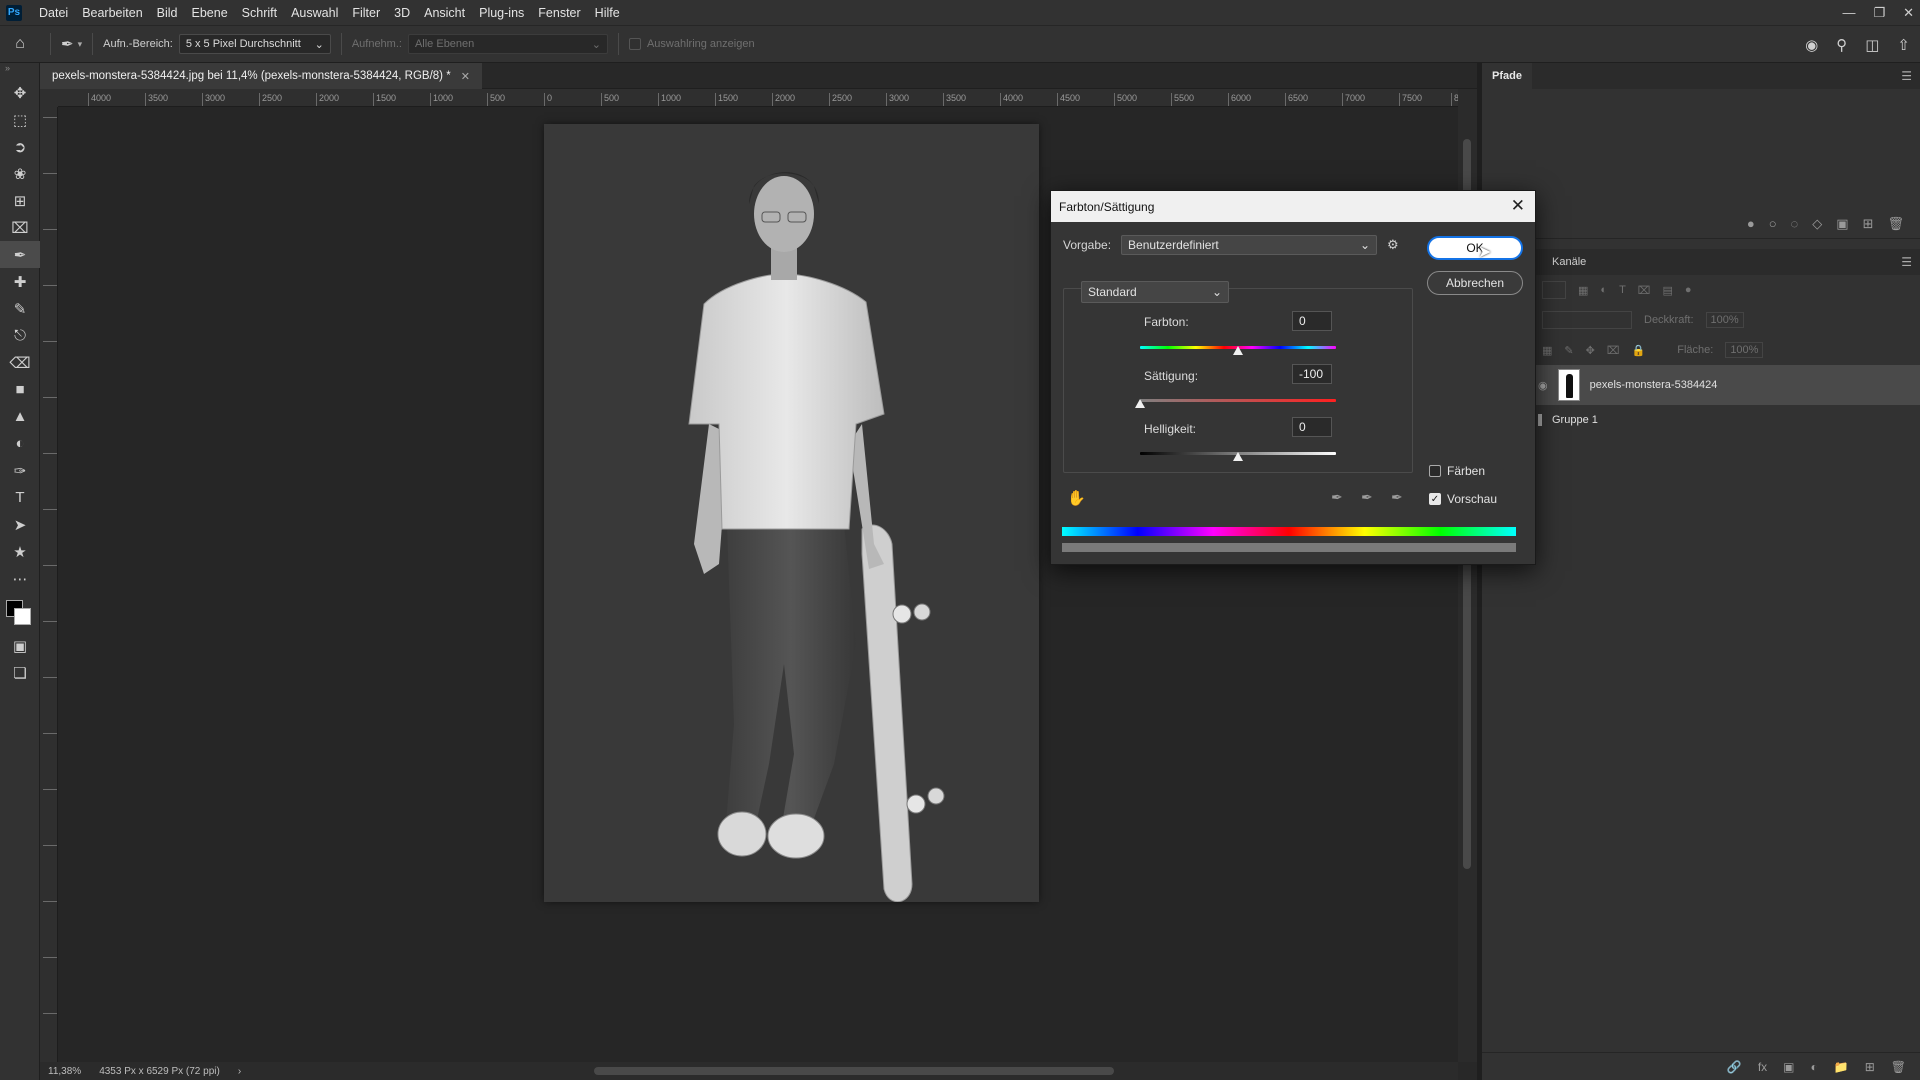 This screenshot has height=1080, width=1920. What do you see at coordinates (20, 470) in the screenshot?
I see `pen-tool-icon: ✑` at bounding box center [20, 470].